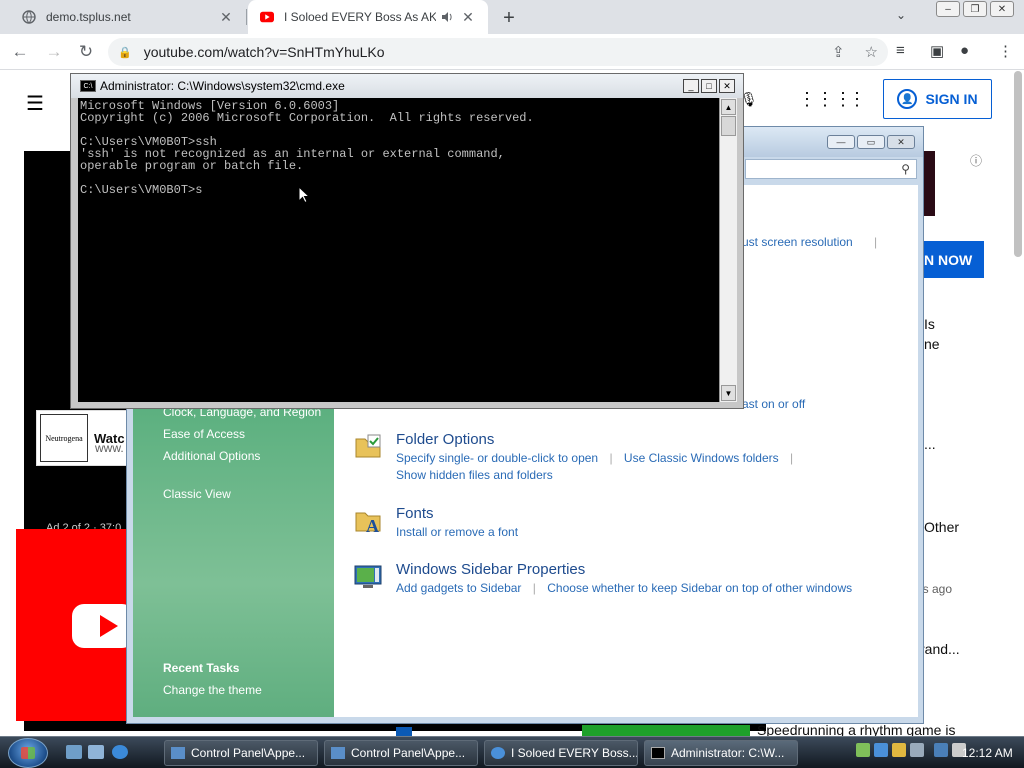 This screenshot has width=1024, height=768. I want to click on chrome-menu-icon: ⋮, so click(1005, 51).